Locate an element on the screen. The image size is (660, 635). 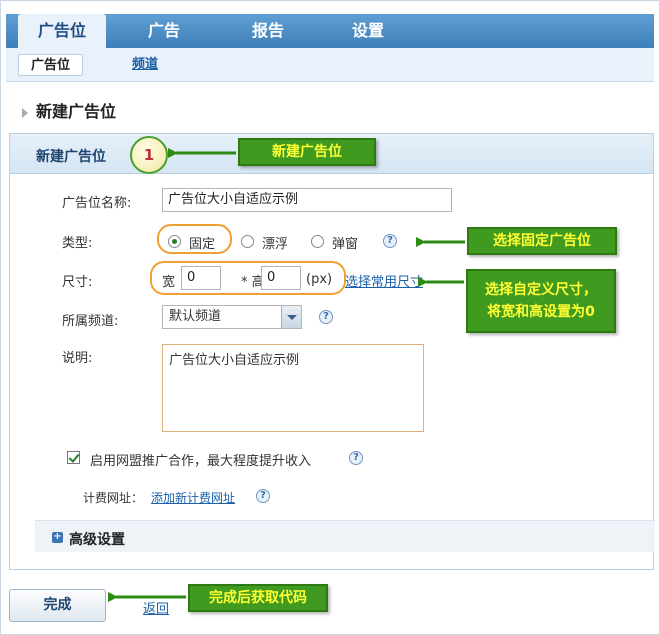
common-size-link: 选择常用尺寸 is located at coordinates (384, 280).